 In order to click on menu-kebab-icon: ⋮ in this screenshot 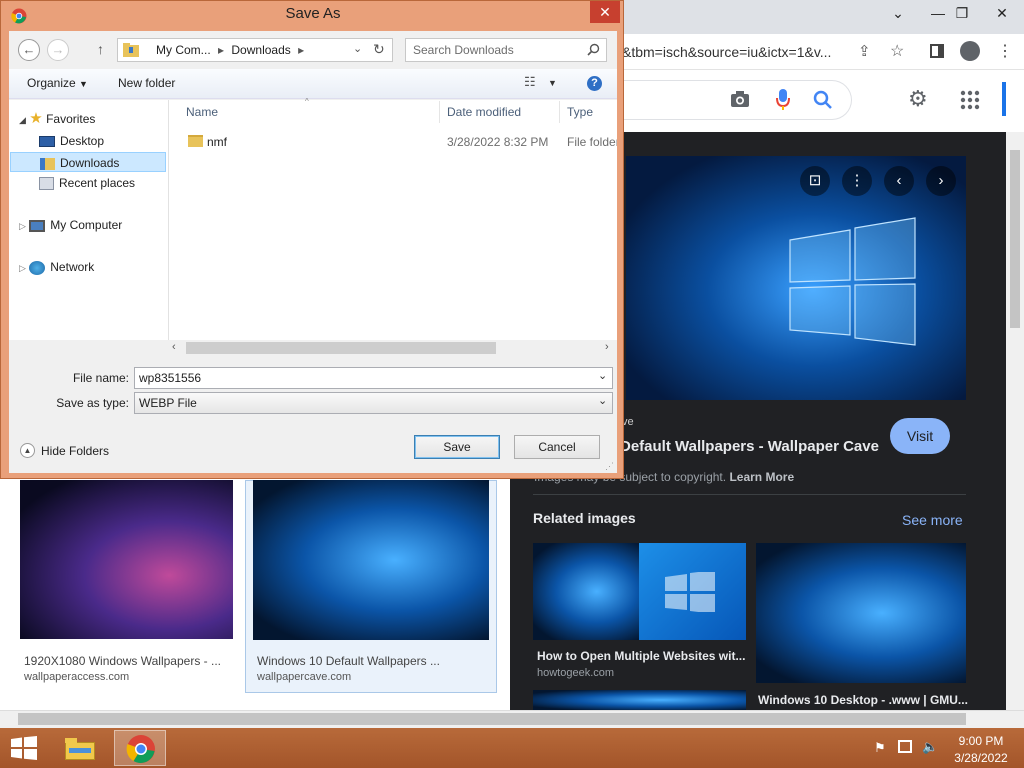, I will do `click(1005, 51)`.